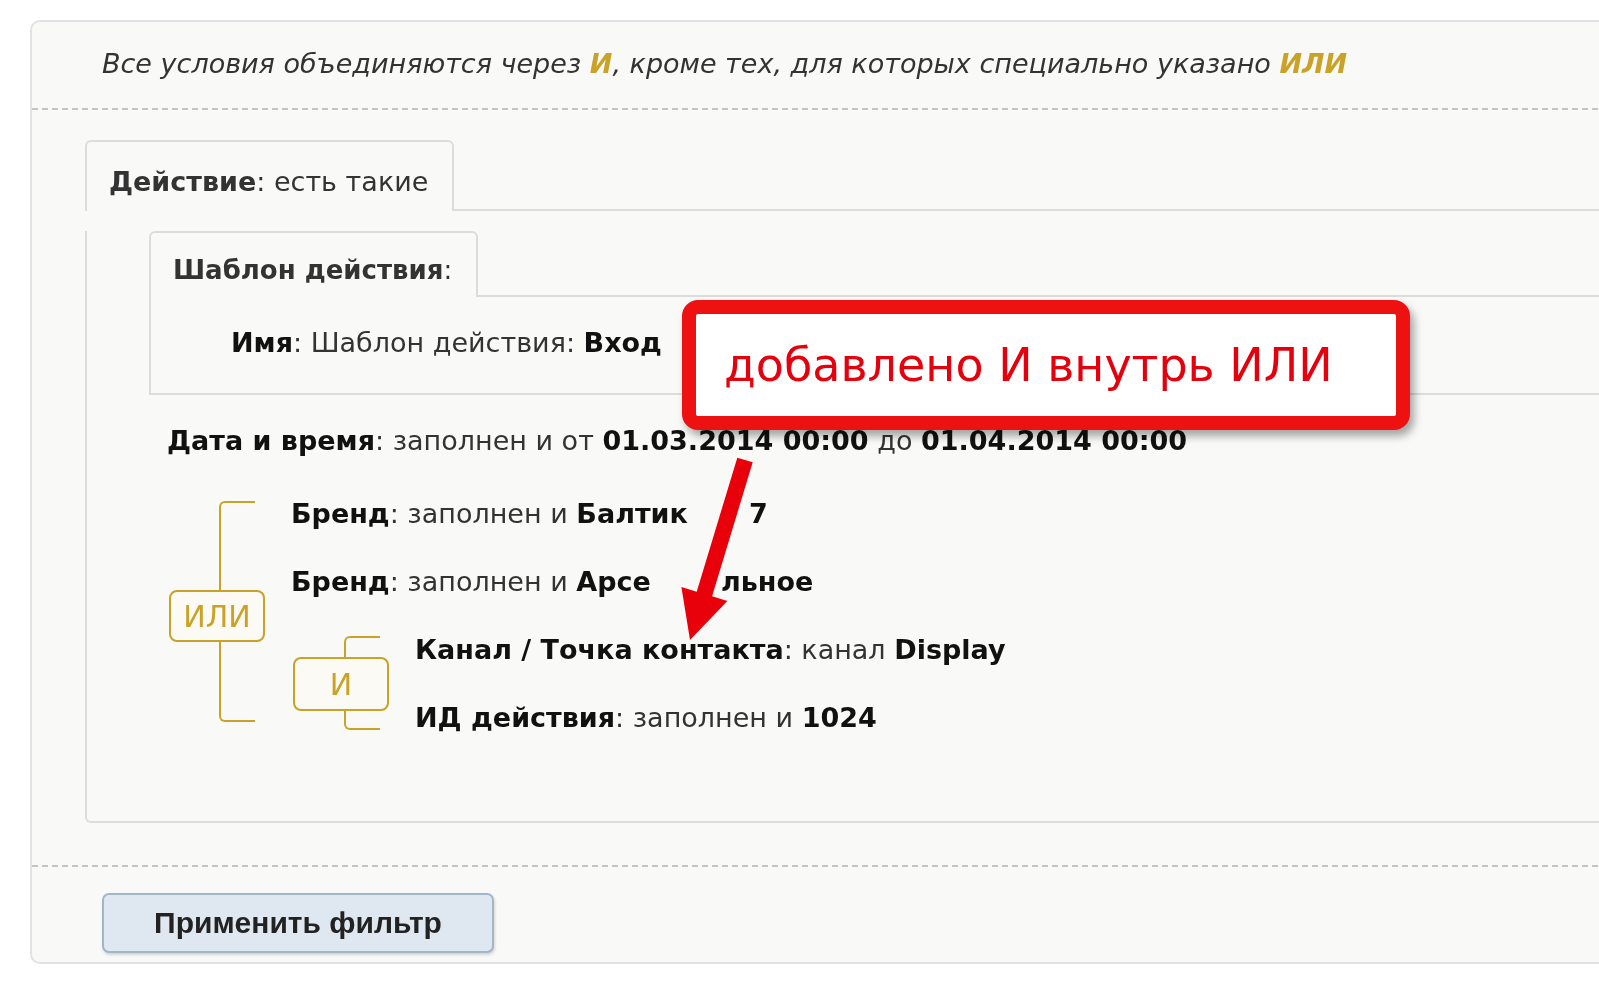 The image size is (1599, 1004). I want to click on condition: Канал / Точка контакта: канал Display, so click(710, 650).